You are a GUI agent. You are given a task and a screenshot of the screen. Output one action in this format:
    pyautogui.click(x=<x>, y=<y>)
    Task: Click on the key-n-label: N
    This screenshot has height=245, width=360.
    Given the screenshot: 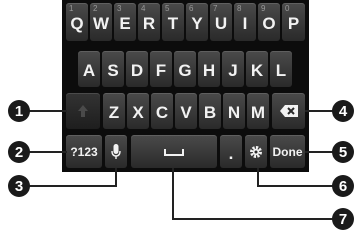 What is the action you would take?
    pyautogui.click(x=234, y=112)
    